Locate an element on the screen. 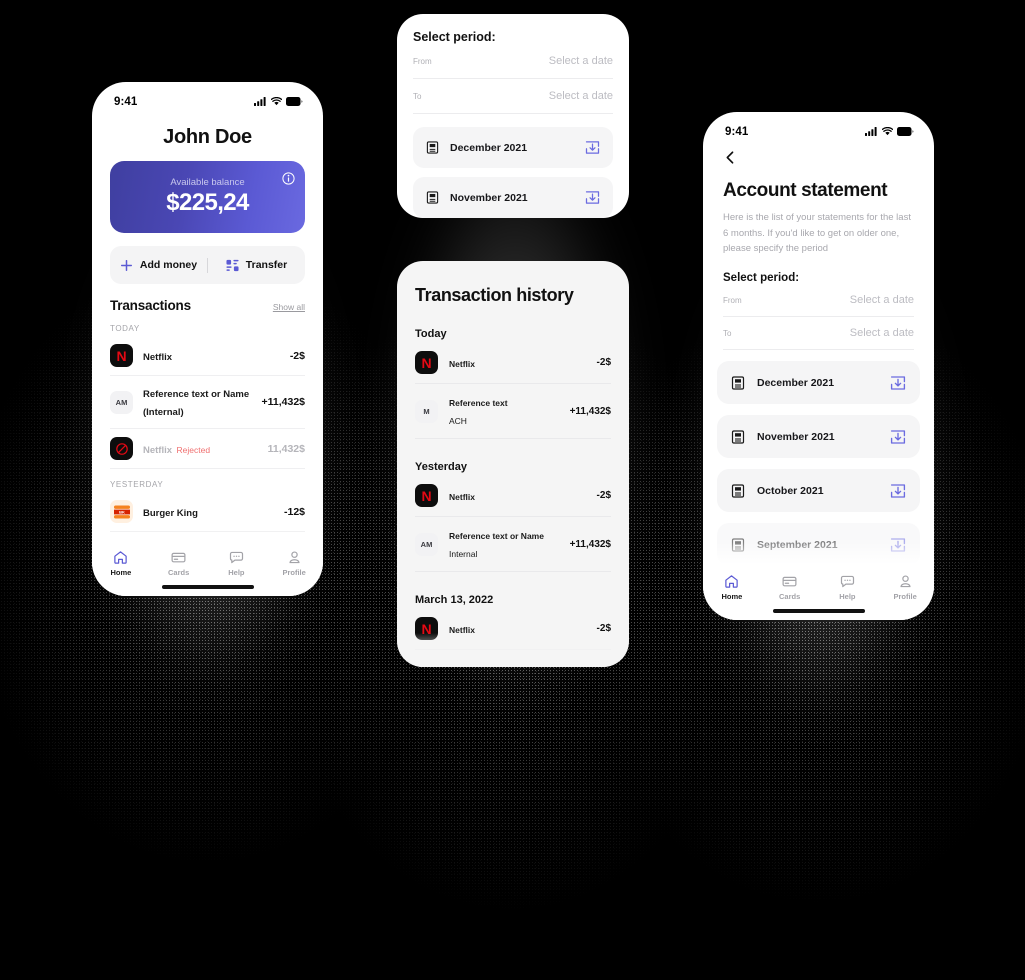 This screenshot has width=1025, height=980. blocked-icon is located at coordinates (121, 448).